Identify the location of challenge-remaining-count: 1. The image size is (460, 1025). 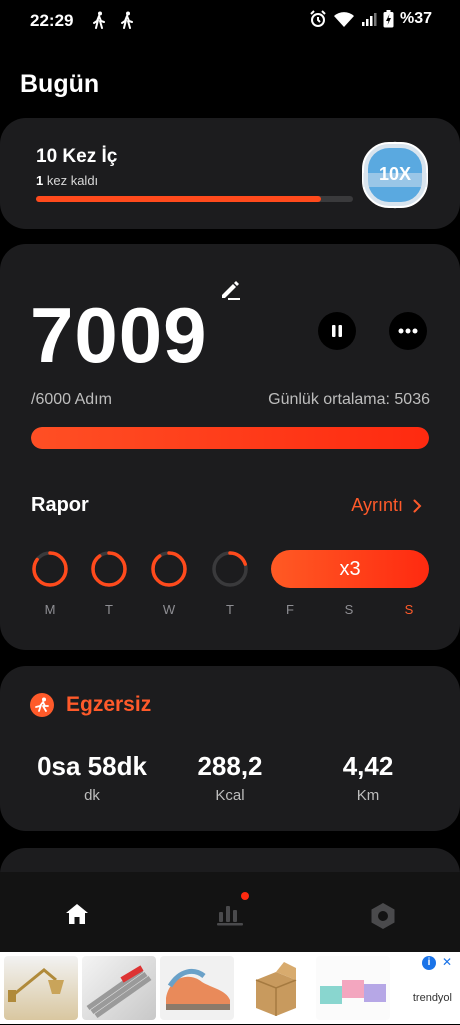
(40, 180).